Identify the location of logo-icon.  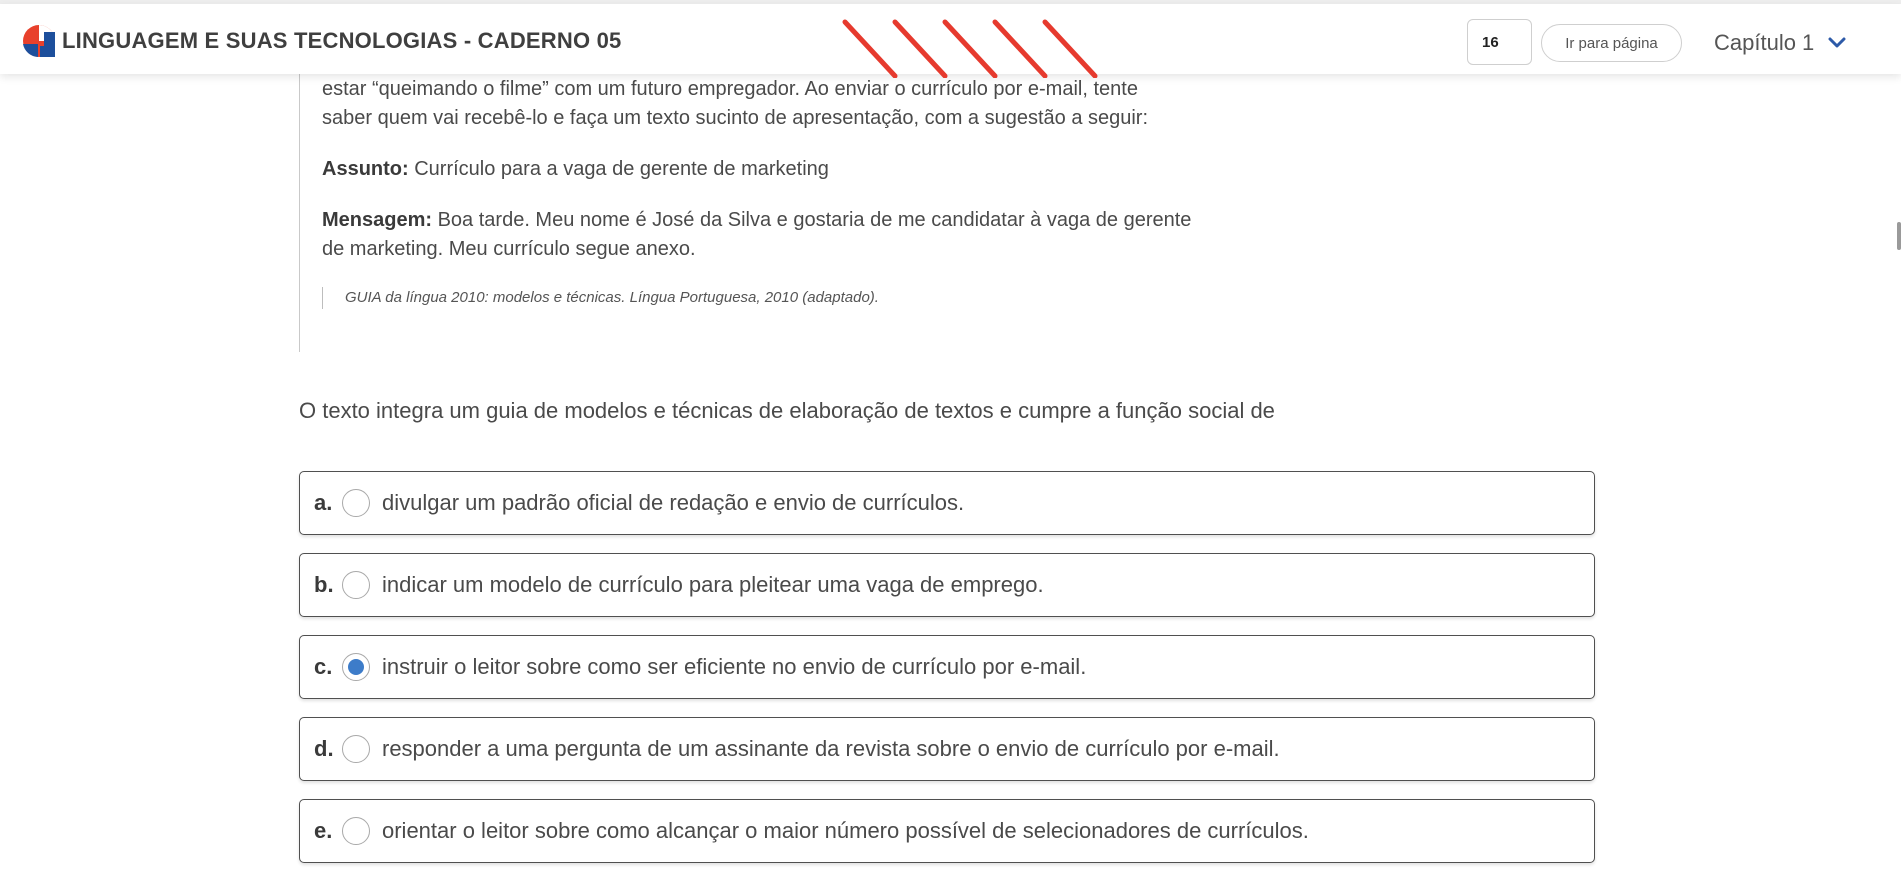
(39, 41).